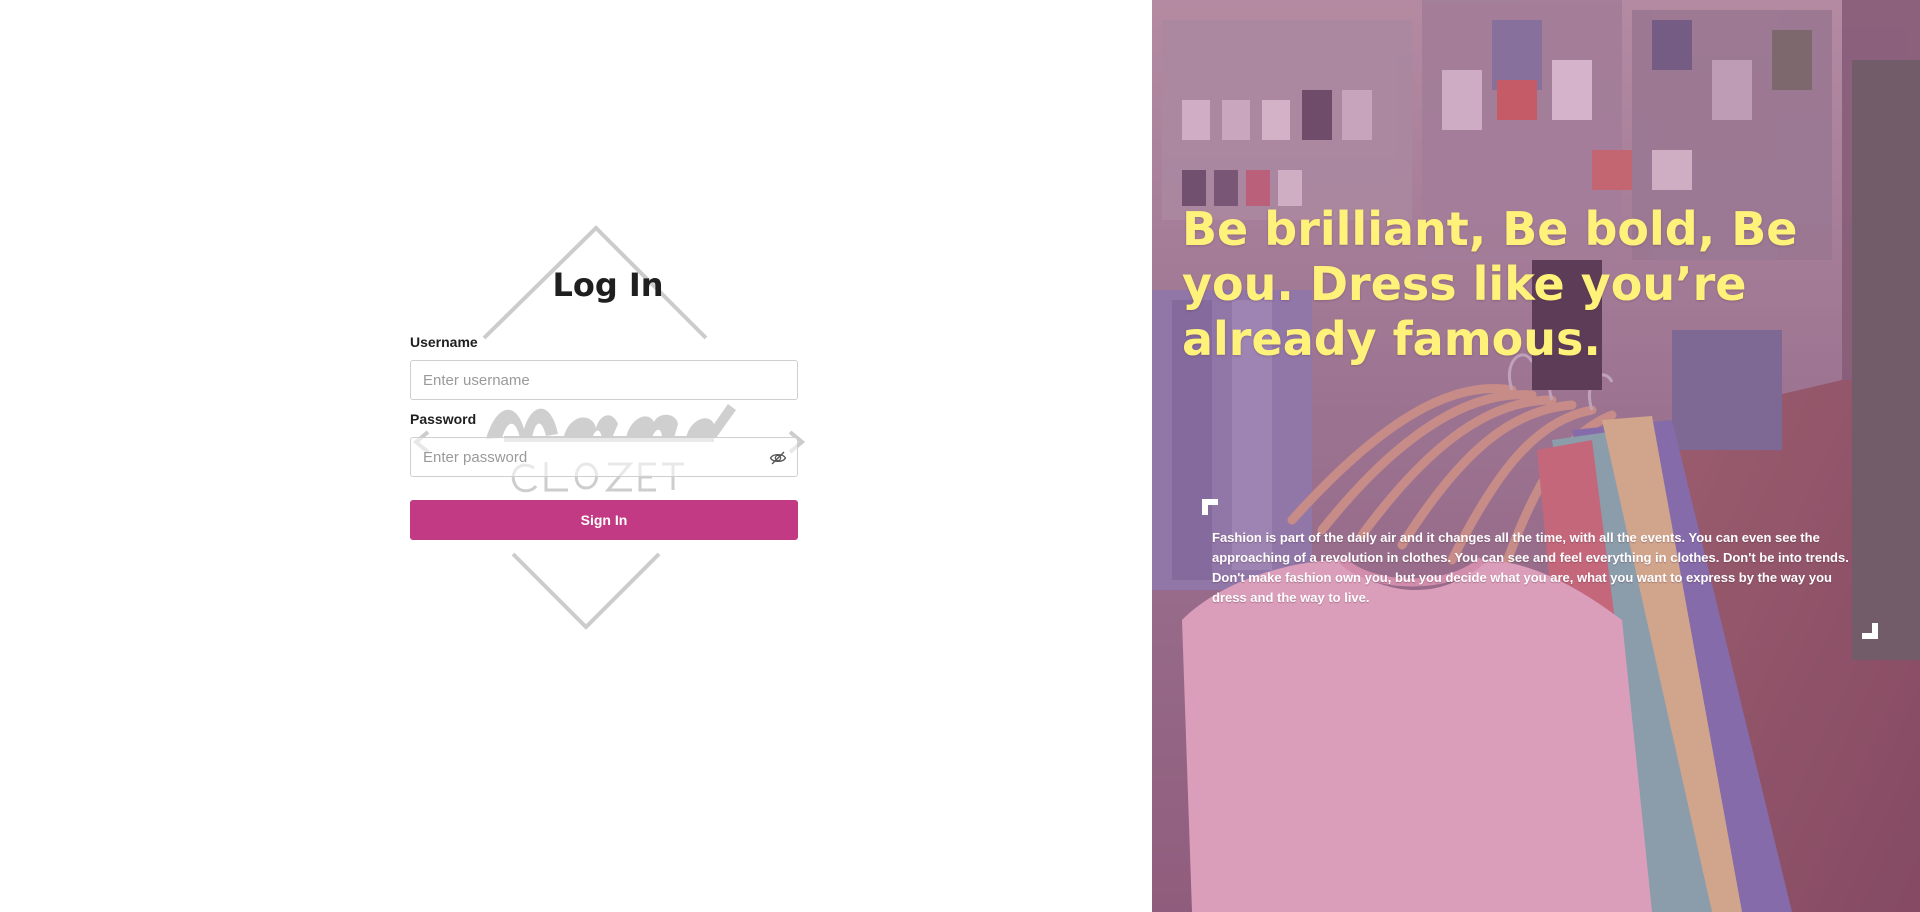 Image resolution: width=1920 pixels, height=912 pixels. Describe the element at coordinates (1210, 507) in the screenshot. I see `corner-bracket-open-icon` at that location.